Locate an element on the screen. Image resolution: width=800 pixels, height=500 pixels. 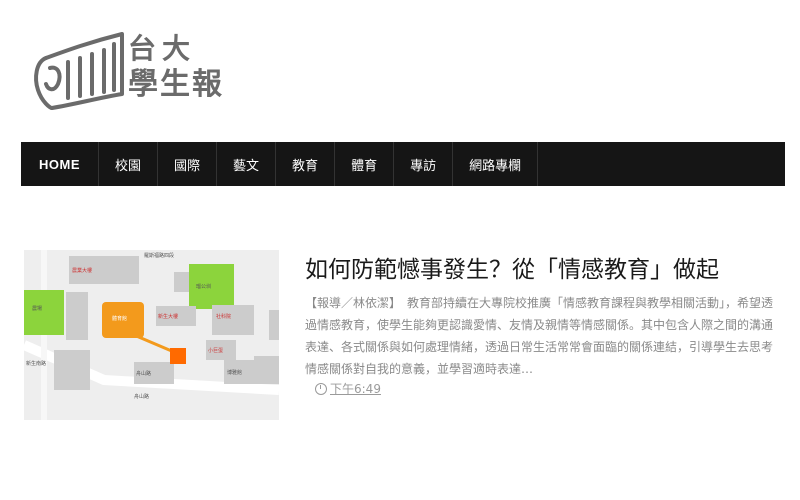
nav-item-interview: 專訪 is located at coordinates (424, 164).